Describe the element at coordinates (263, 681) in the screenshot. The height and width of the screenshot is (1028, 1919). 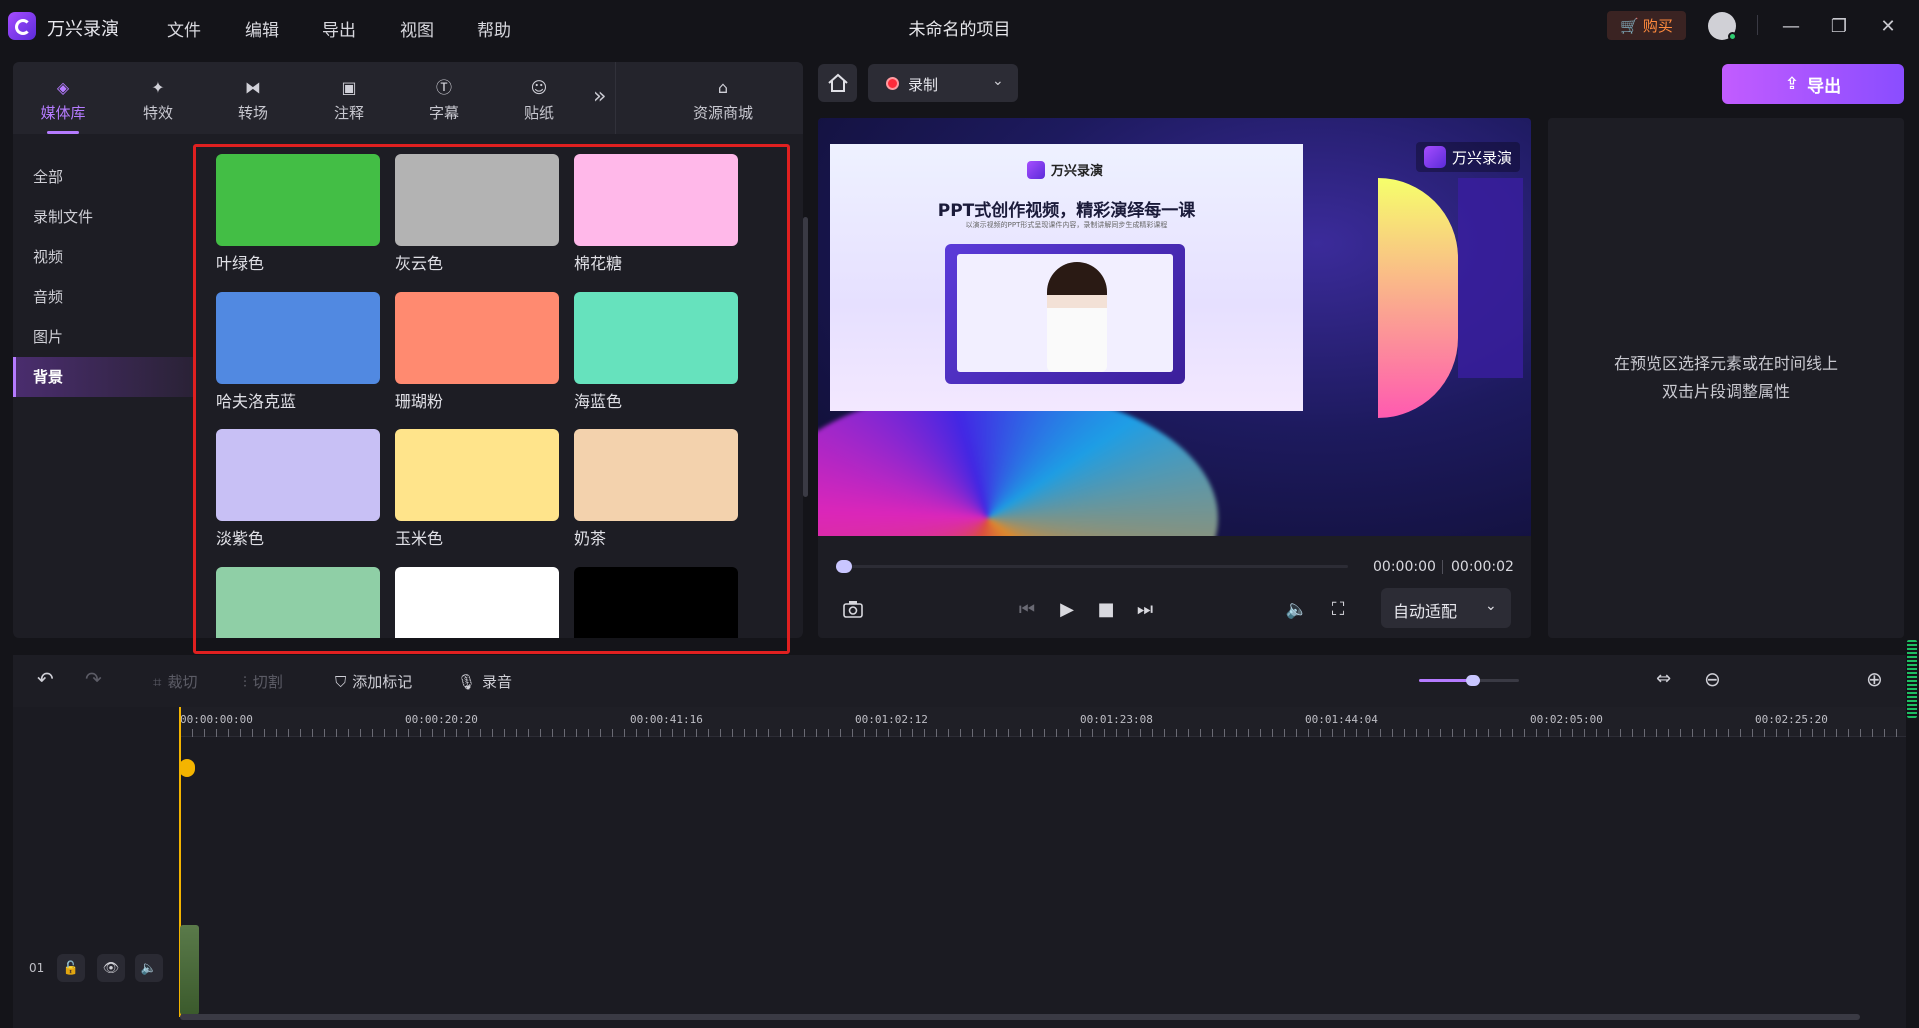
I see `split-button: ⫶ 切割` at that location.